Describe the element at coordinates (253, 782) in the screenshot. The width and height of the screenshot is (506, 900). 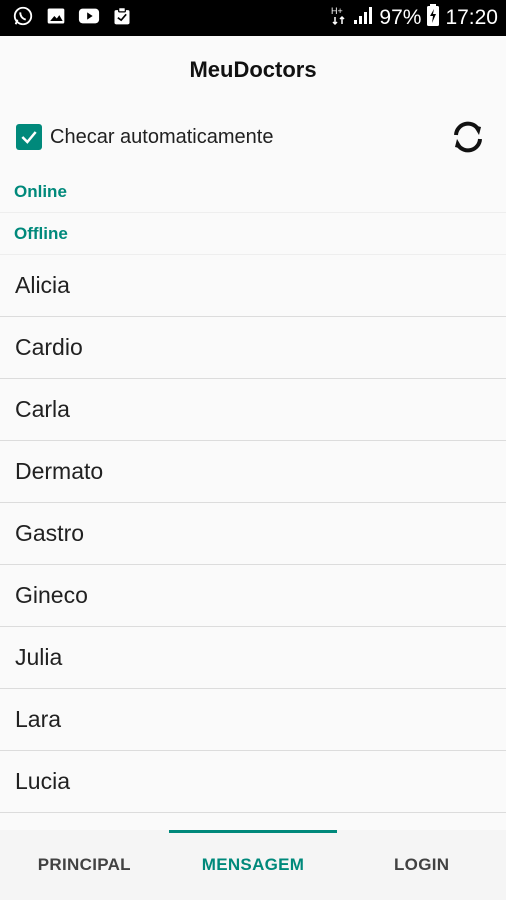
I see `list-item: Lucia` at that location.